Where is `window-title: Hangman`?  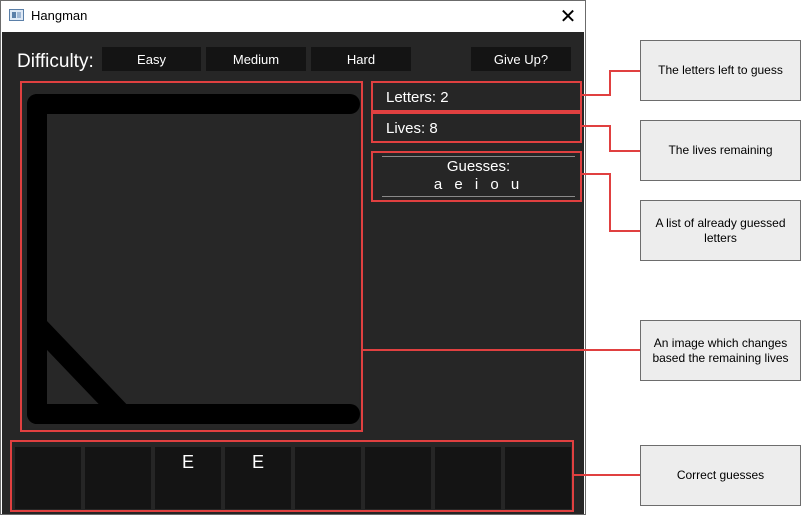
window-title: Hangman is located at coordinates (59, 15).